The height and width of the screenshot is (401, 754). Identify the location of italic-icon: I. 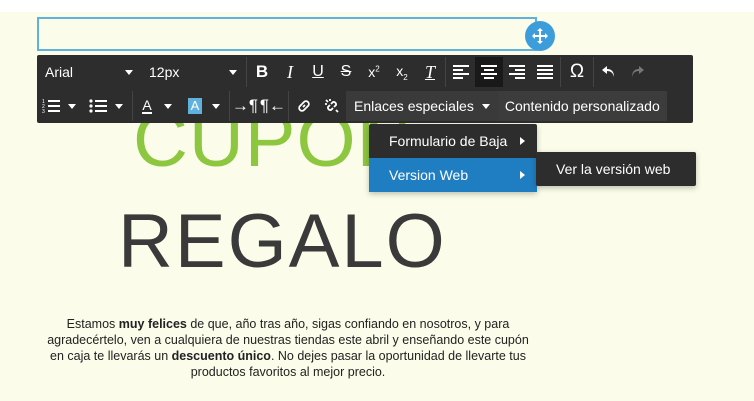
(290, 71).